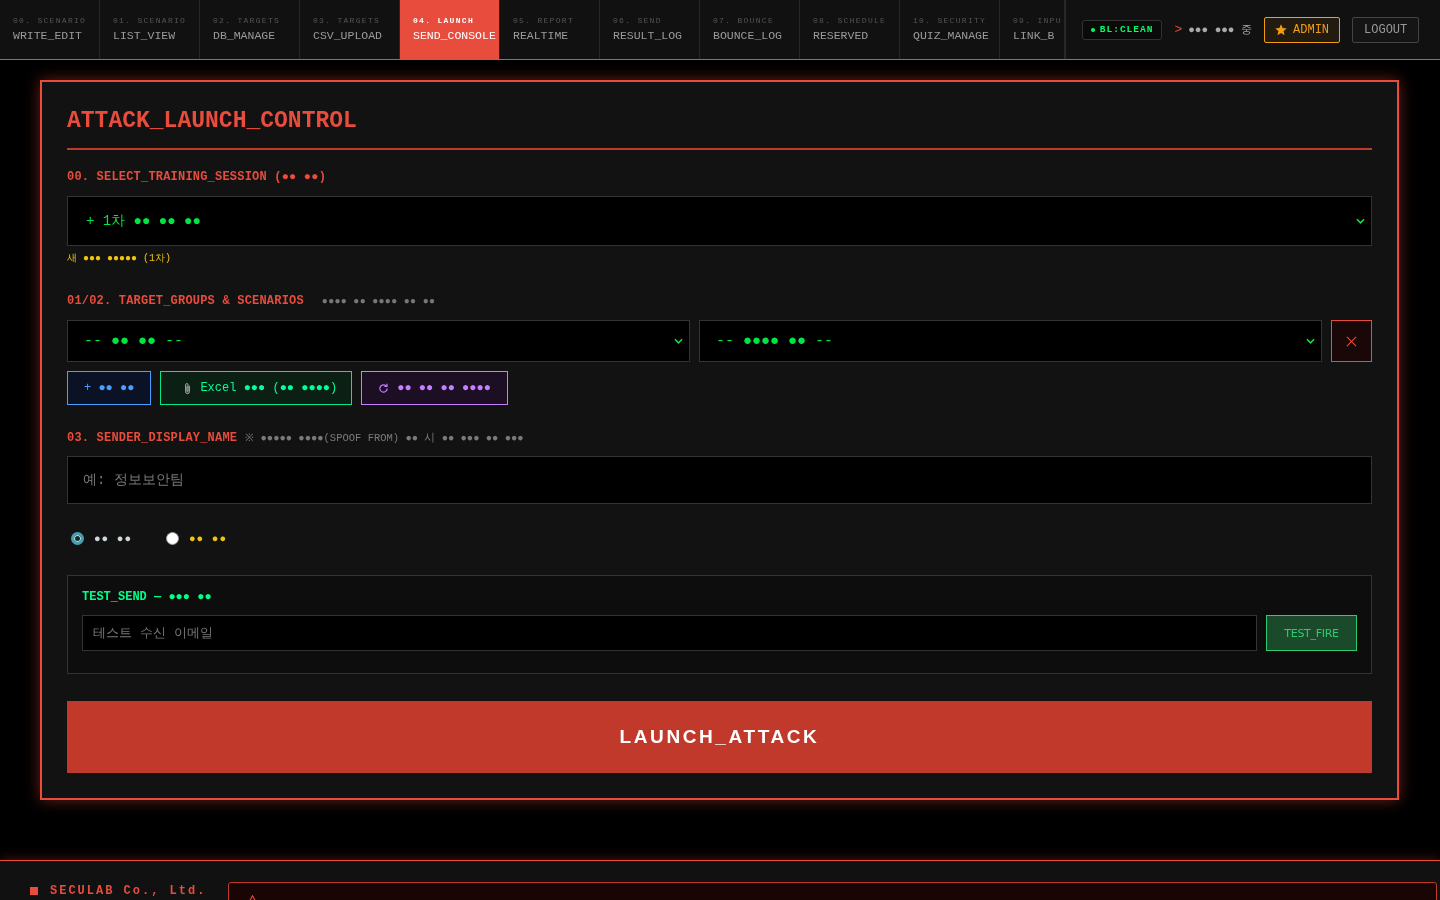 Image resolution: width=1440 pixels, height=900 pixels. What do you see at coordinates (188, 388) in the screenshot?
I see `paperclip-icon` at bounding box center [188, 388].